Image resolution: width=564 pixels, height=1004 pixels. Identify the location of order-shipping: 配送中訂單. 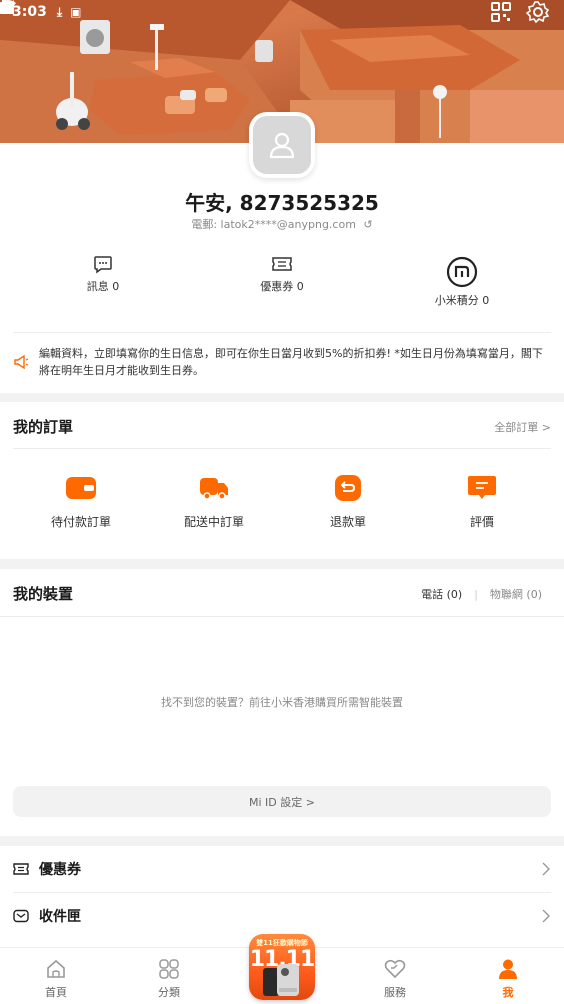
(214, 502).